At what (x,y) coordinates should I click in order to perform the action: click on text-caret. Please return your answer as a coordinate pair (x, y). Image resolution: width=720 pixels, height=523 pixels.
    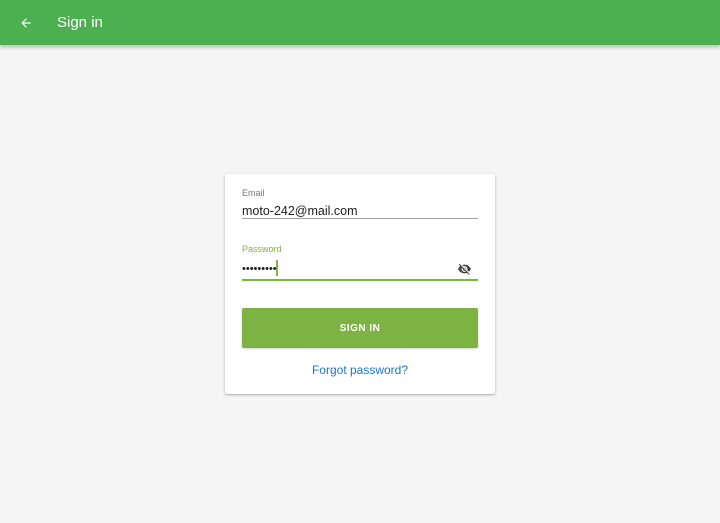
    Looking at the image, I should click on (277, 268).